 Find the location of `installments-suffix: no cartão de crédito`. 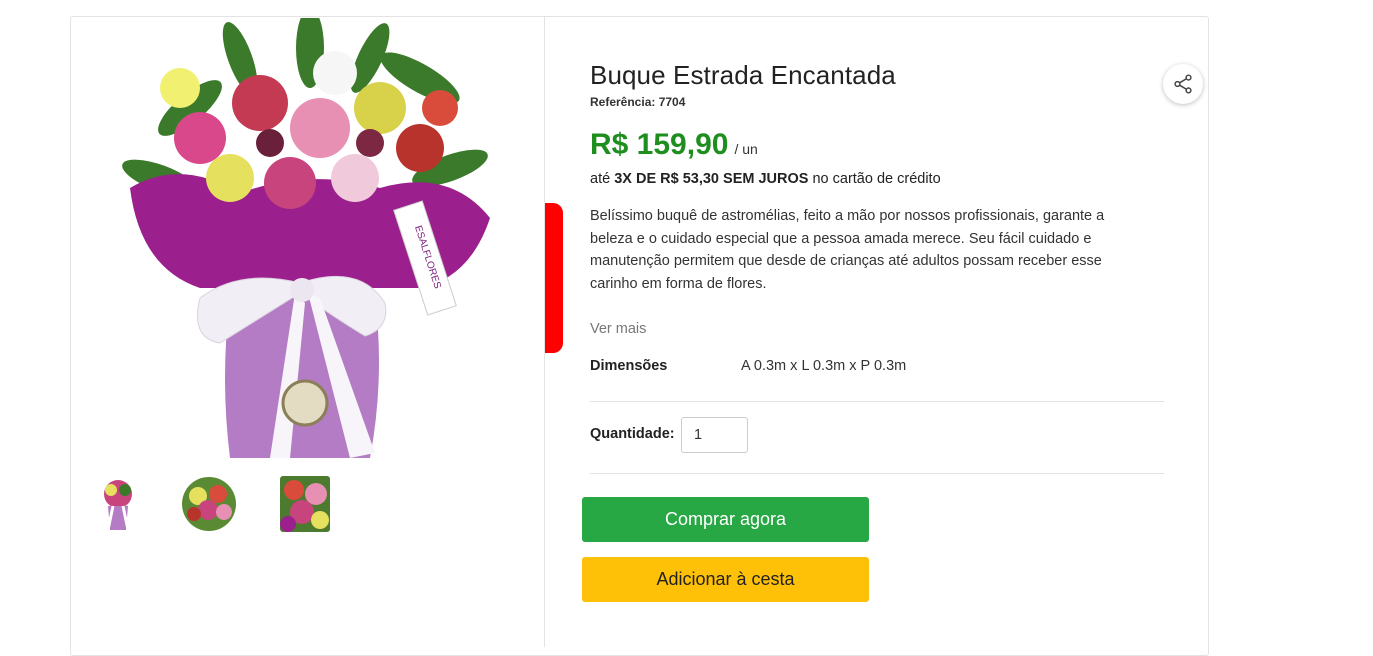

installments-suffix: no cartão de crédito is located at coordinates (876, 179).